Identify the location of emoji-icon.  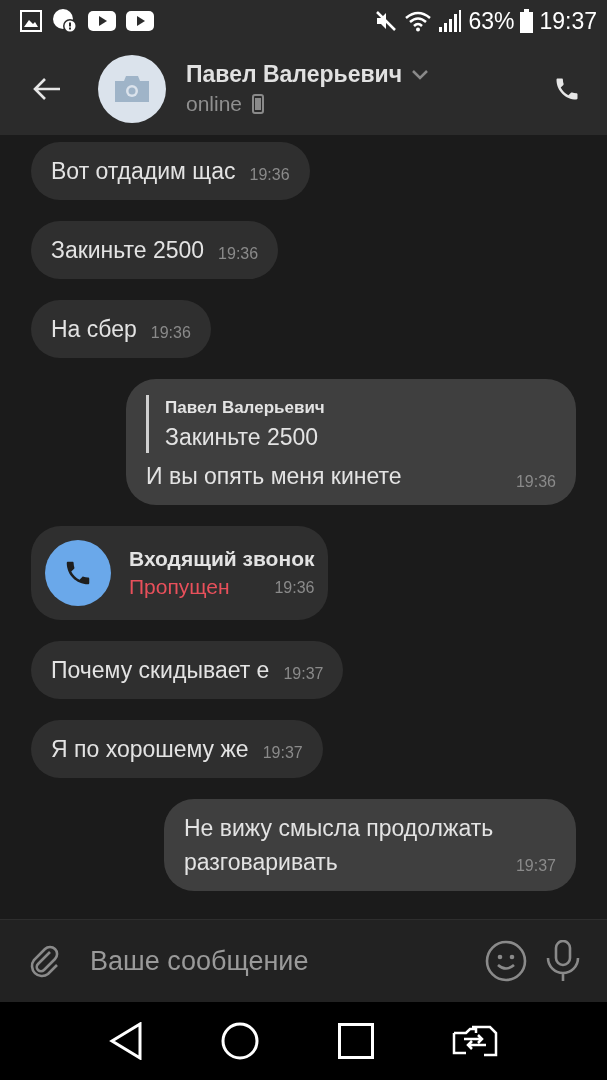
(506, 961).